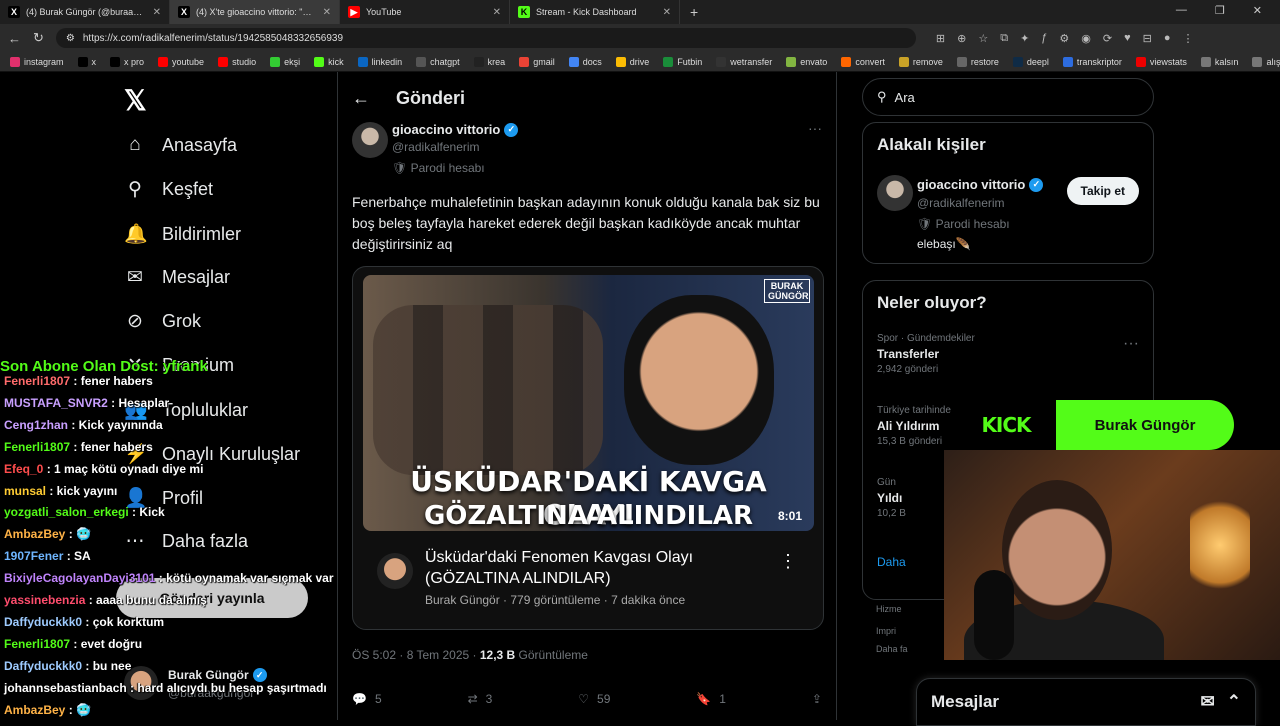 The image size is (1280, 726). I want to click on bookmark-item: ekşi, so click(285, 61).